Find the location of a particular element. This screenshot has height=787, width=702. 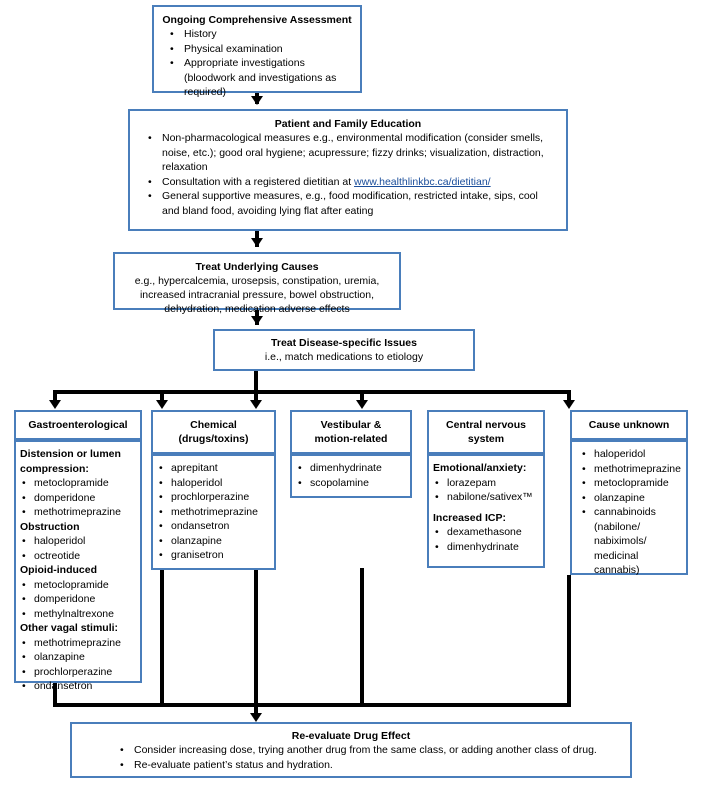

list-item: History is located at coordinates (257, 34).